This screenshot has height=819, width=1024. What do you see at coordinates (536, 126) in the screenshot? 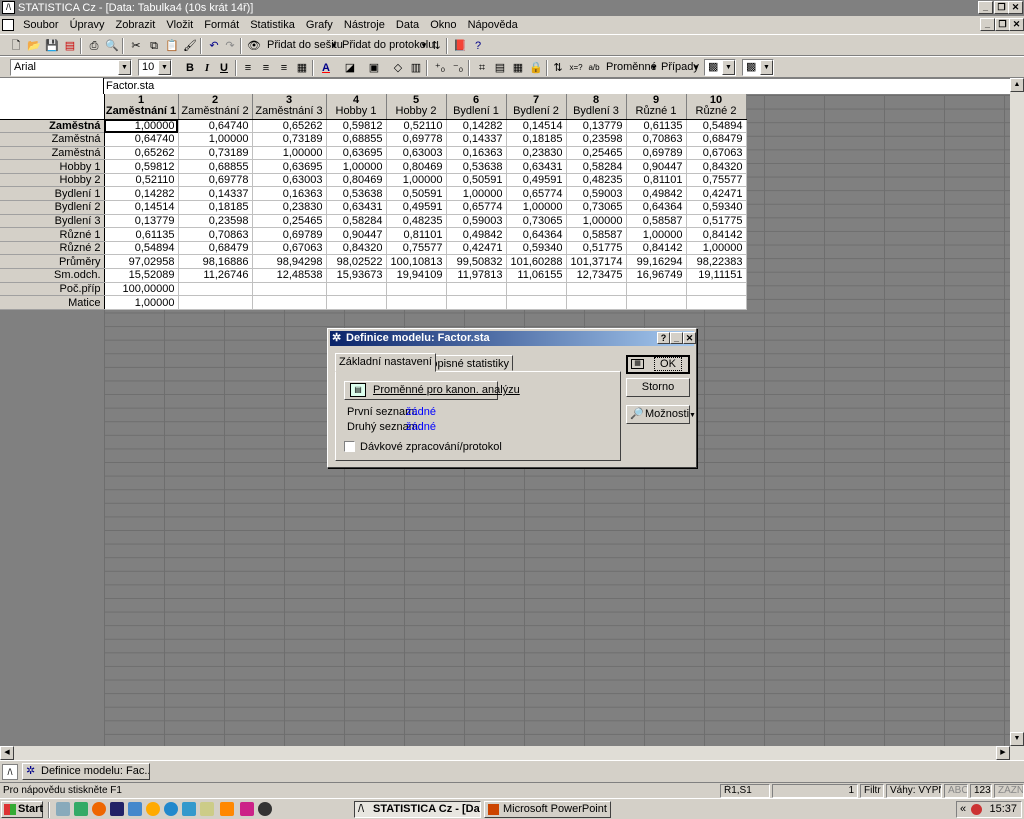
I see `table-cell: 0,14514` at bounding box center [536, 126].